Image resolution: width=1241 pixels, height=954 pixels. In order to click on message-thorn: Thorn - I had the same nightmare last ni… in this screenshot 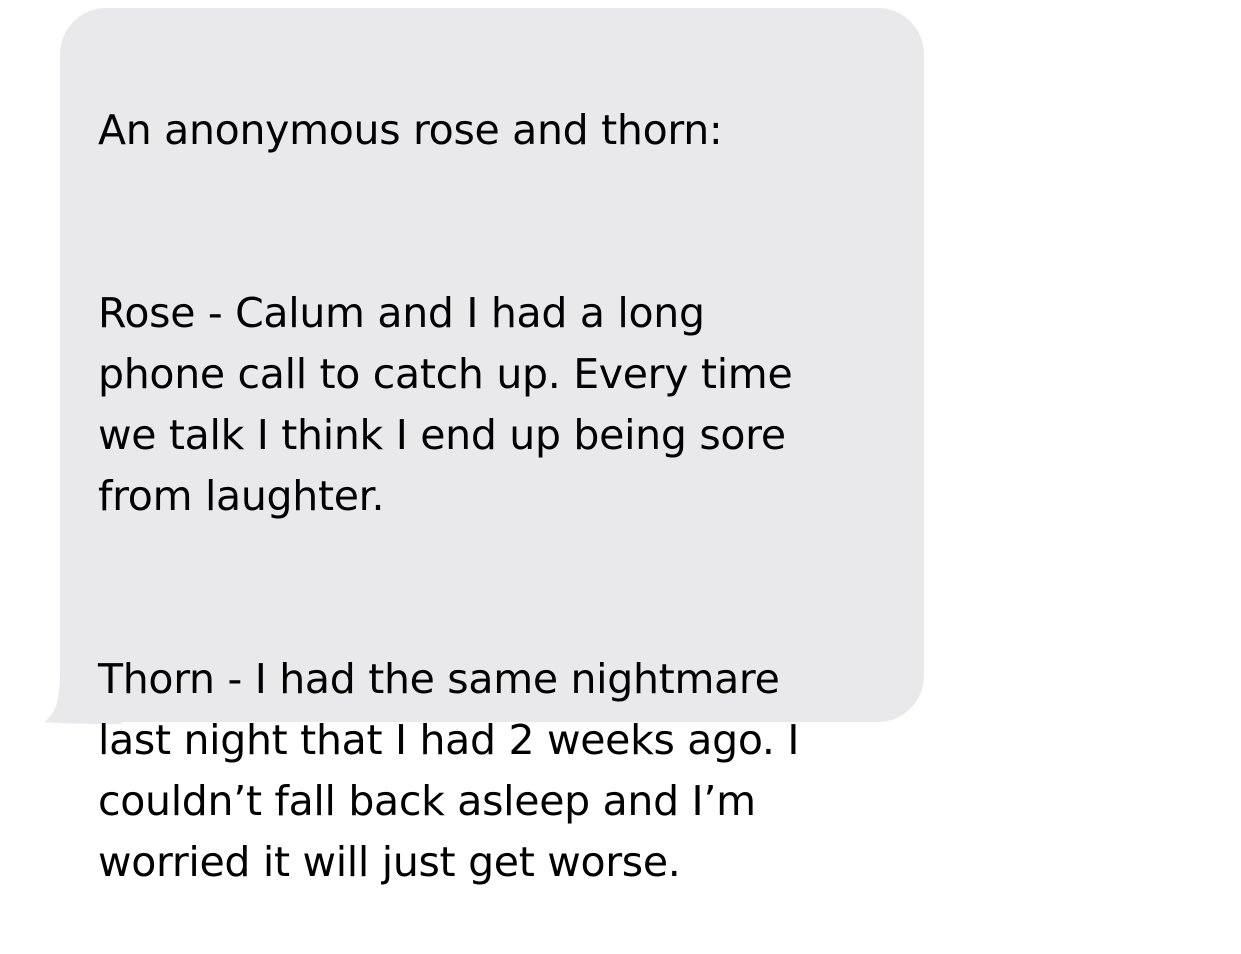, I will do `click(449, 770)`.